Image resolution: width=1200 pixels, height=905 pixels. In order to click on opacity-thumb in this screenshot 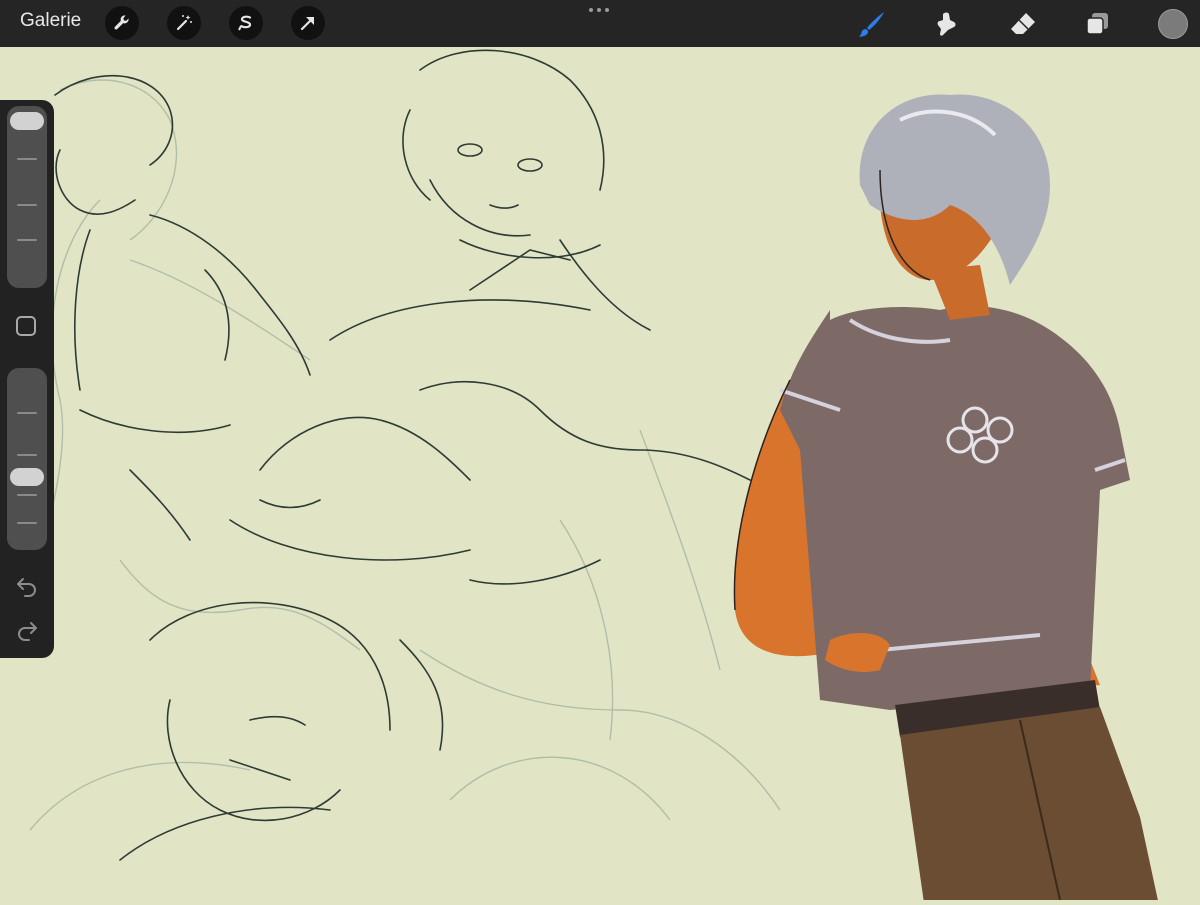, I will do `click(27, 477)`.